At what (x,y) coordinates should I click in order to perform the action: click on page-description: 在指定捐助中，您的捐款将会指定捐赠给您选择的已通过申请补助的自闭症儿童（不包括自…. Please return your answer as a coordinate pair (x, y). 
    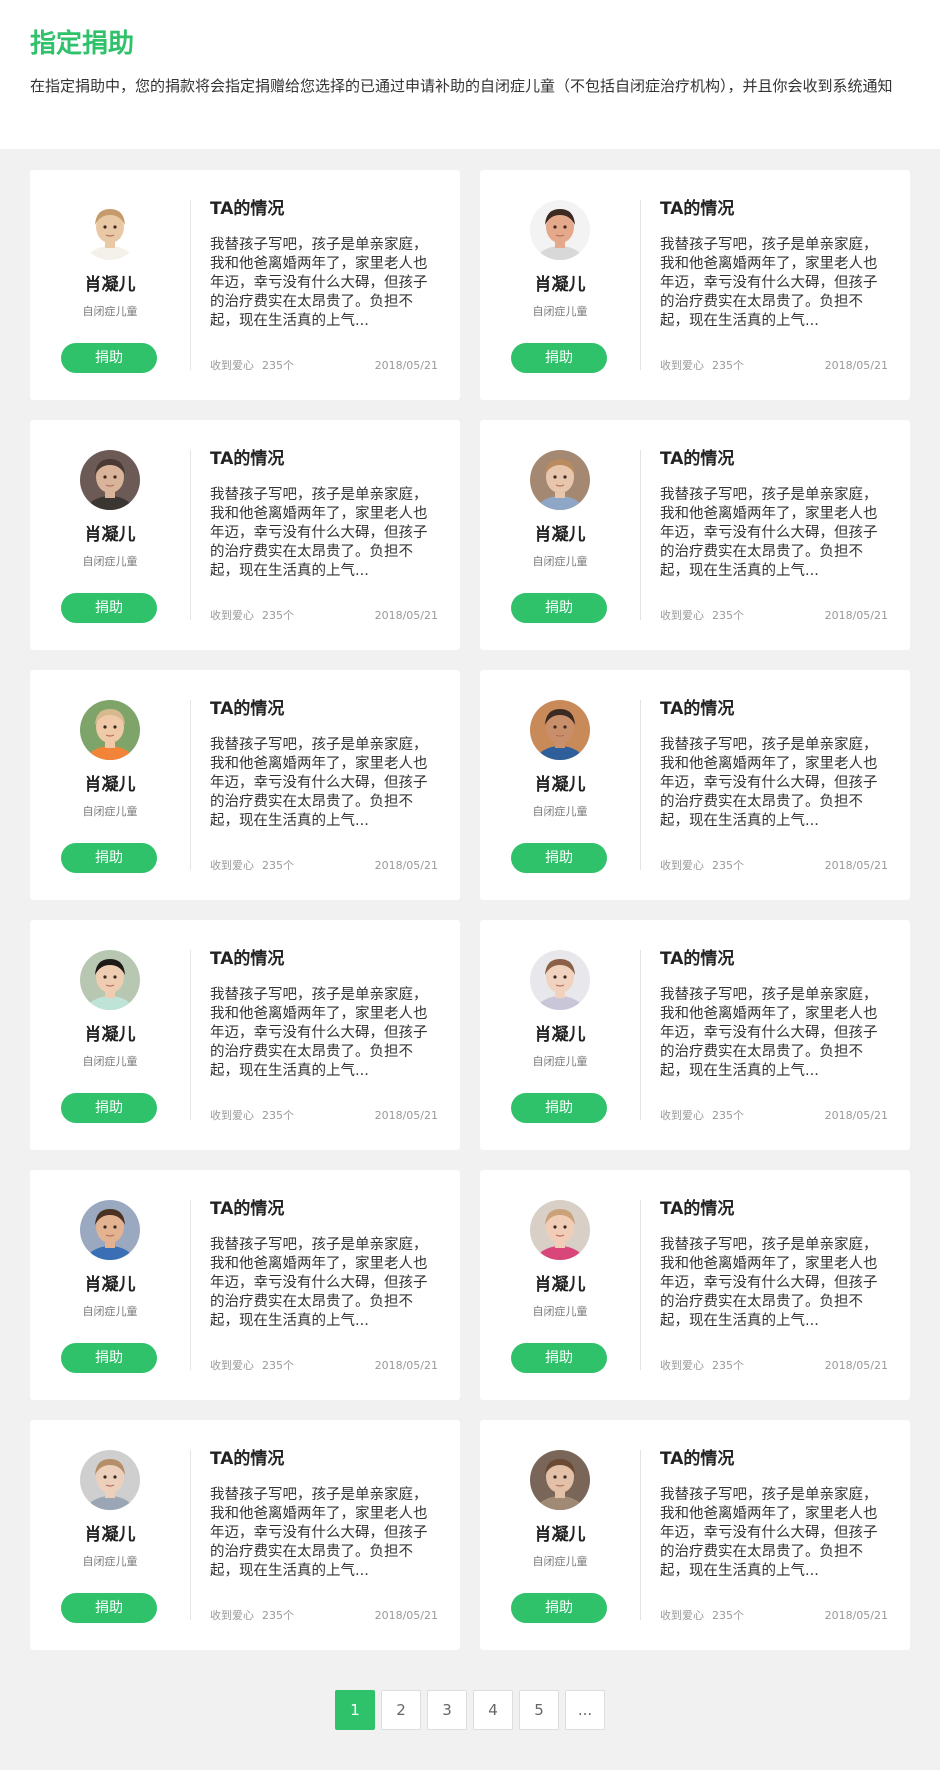
    Looking at the image, I should click on (461, 86).